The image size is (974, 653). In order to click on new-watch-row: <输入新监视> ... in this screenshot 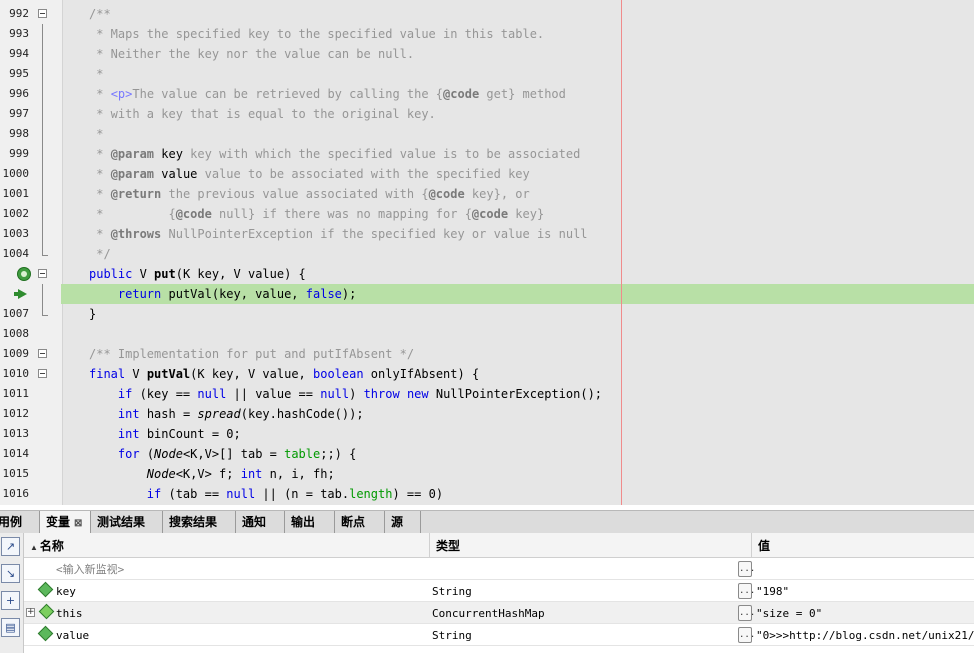, I will do `click(499, 569)`.